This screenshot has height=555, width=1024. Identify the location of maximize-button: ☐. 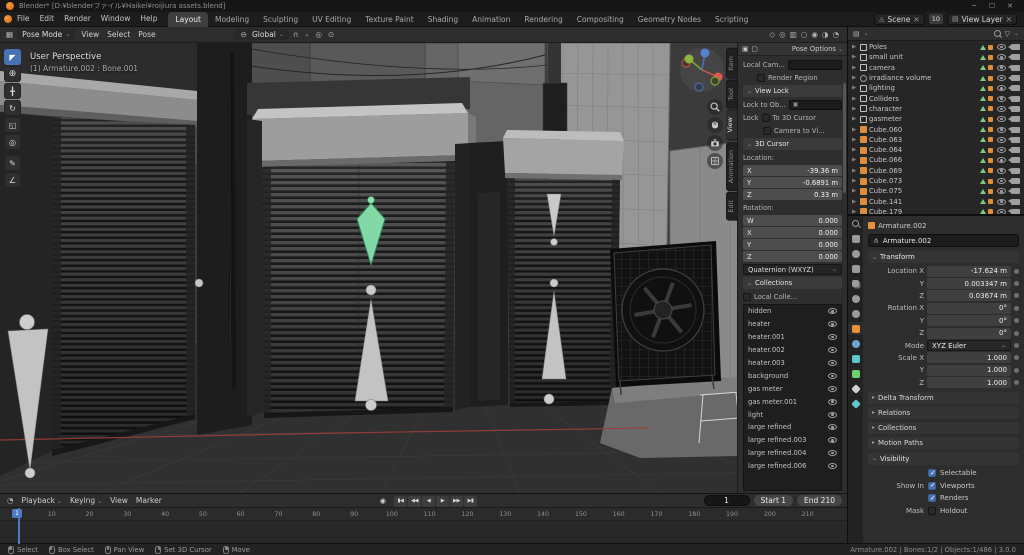
(992, 6).